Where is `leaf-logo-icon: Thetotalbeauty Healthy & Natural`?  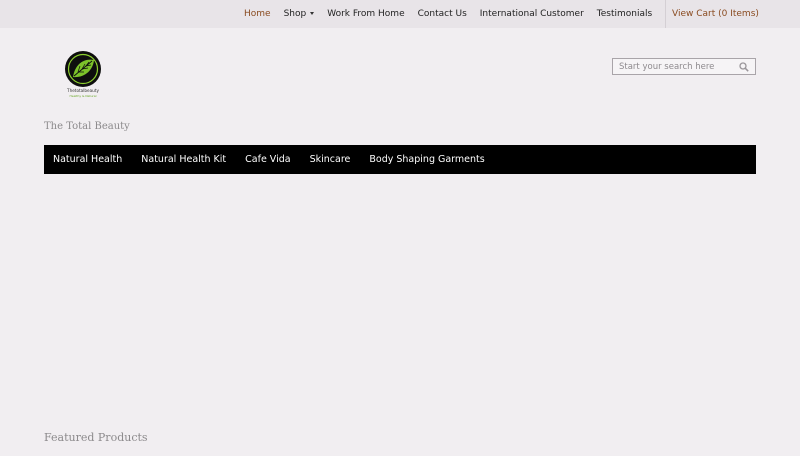 leaf-logo-icon: Thetotalbeauty Healthy & Natural is located at coordinates (83, 74).